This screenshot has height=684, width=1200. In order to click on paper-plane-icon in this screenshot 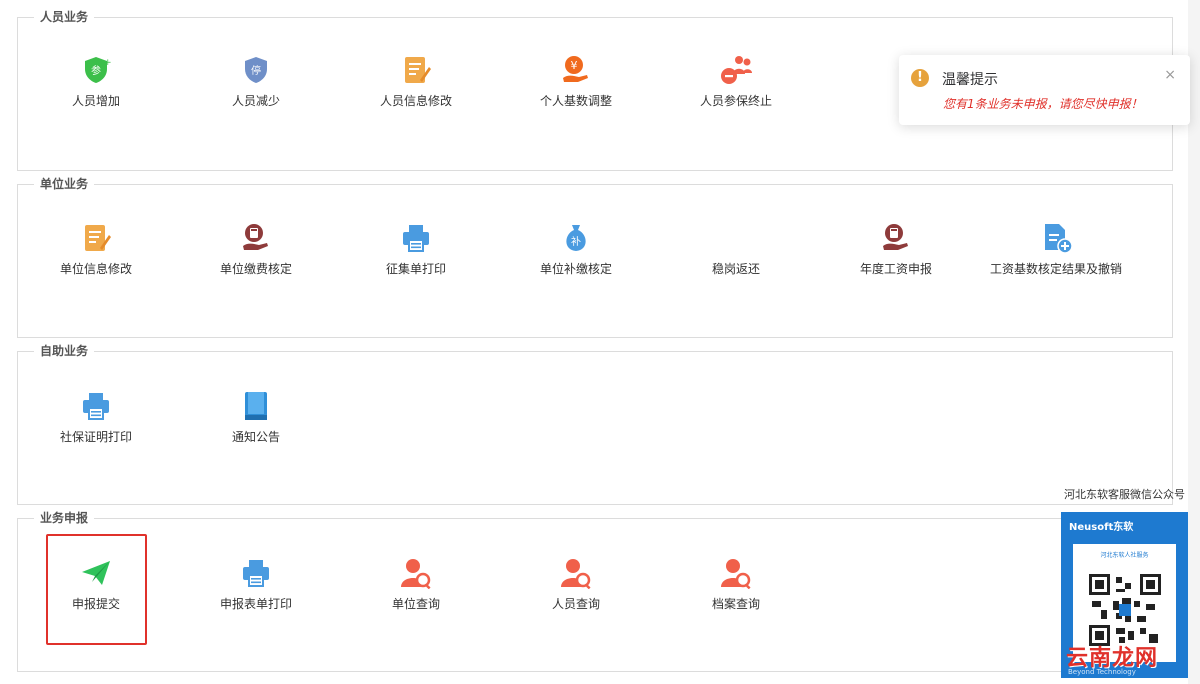, I will do `click(96, 573)`.